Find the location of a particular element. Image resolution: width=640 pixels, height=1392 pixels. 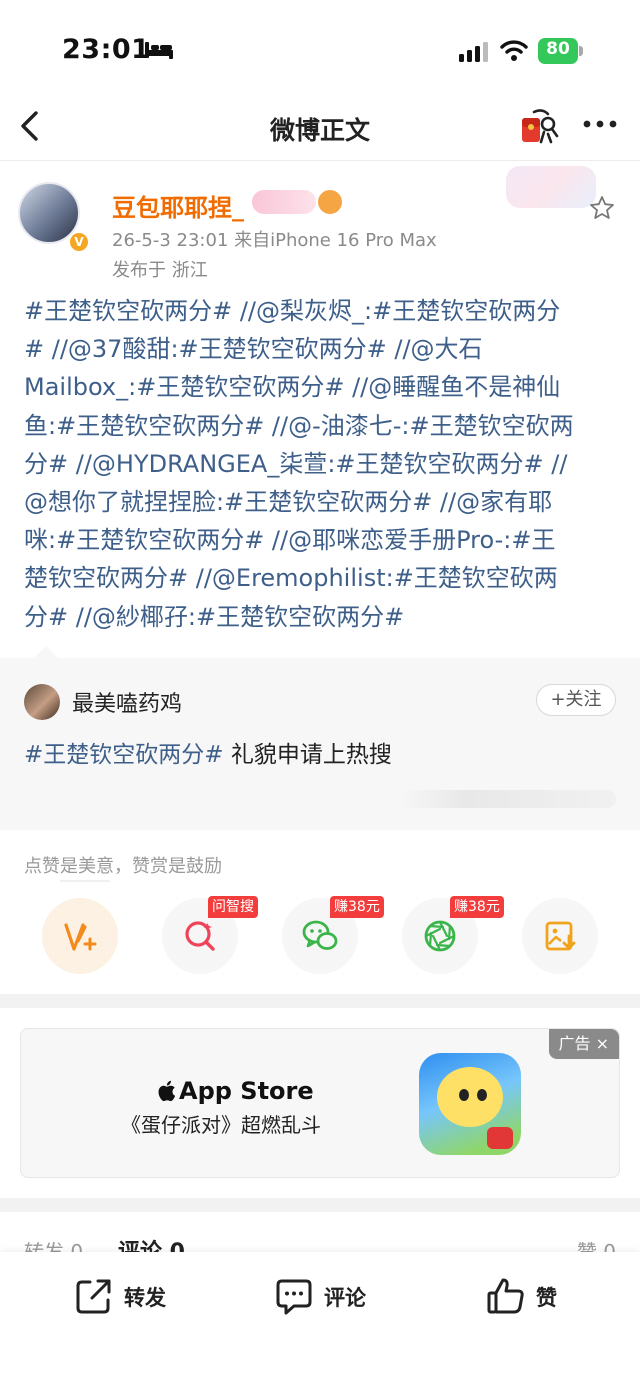

apple-logo-icon is located at coordinates (167, 1091).